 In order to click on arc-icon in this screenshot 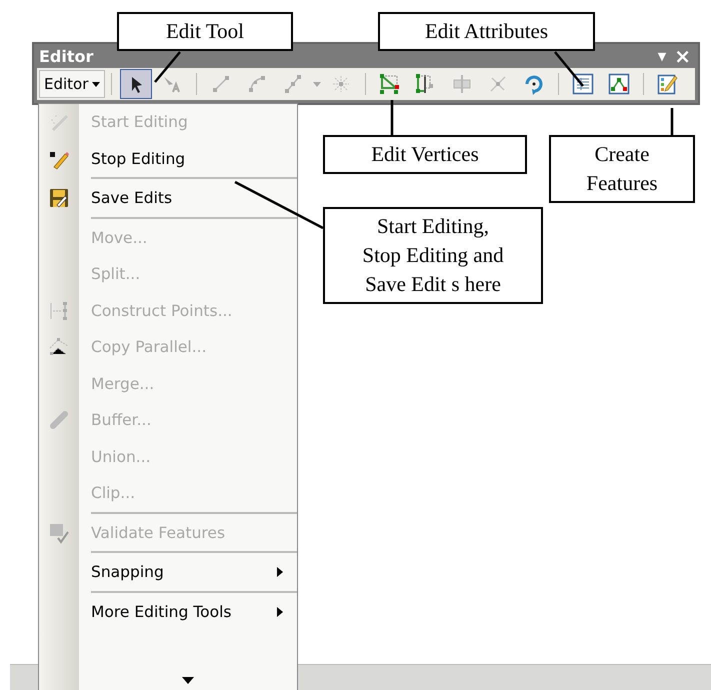, I will do `click(257, 84)`.